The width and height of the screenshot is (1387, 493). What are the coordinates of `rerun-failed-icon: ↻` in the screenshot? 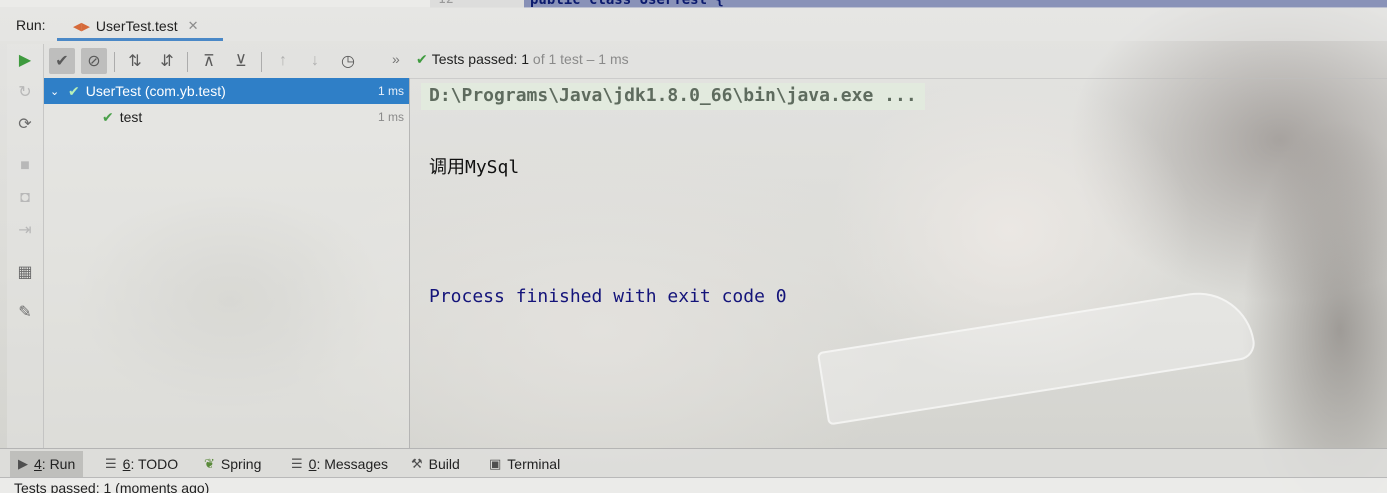 It's located at (25, 92).